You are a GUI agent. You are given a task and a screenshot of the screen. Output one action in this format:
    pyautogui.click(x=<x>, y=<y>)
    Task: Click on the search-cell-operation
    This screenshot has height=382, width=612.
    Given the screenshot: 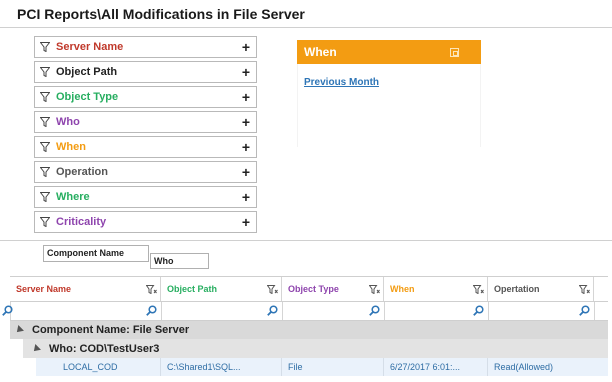 What is the action you would take?
    pyautogui.click(x=542, y=311)
    